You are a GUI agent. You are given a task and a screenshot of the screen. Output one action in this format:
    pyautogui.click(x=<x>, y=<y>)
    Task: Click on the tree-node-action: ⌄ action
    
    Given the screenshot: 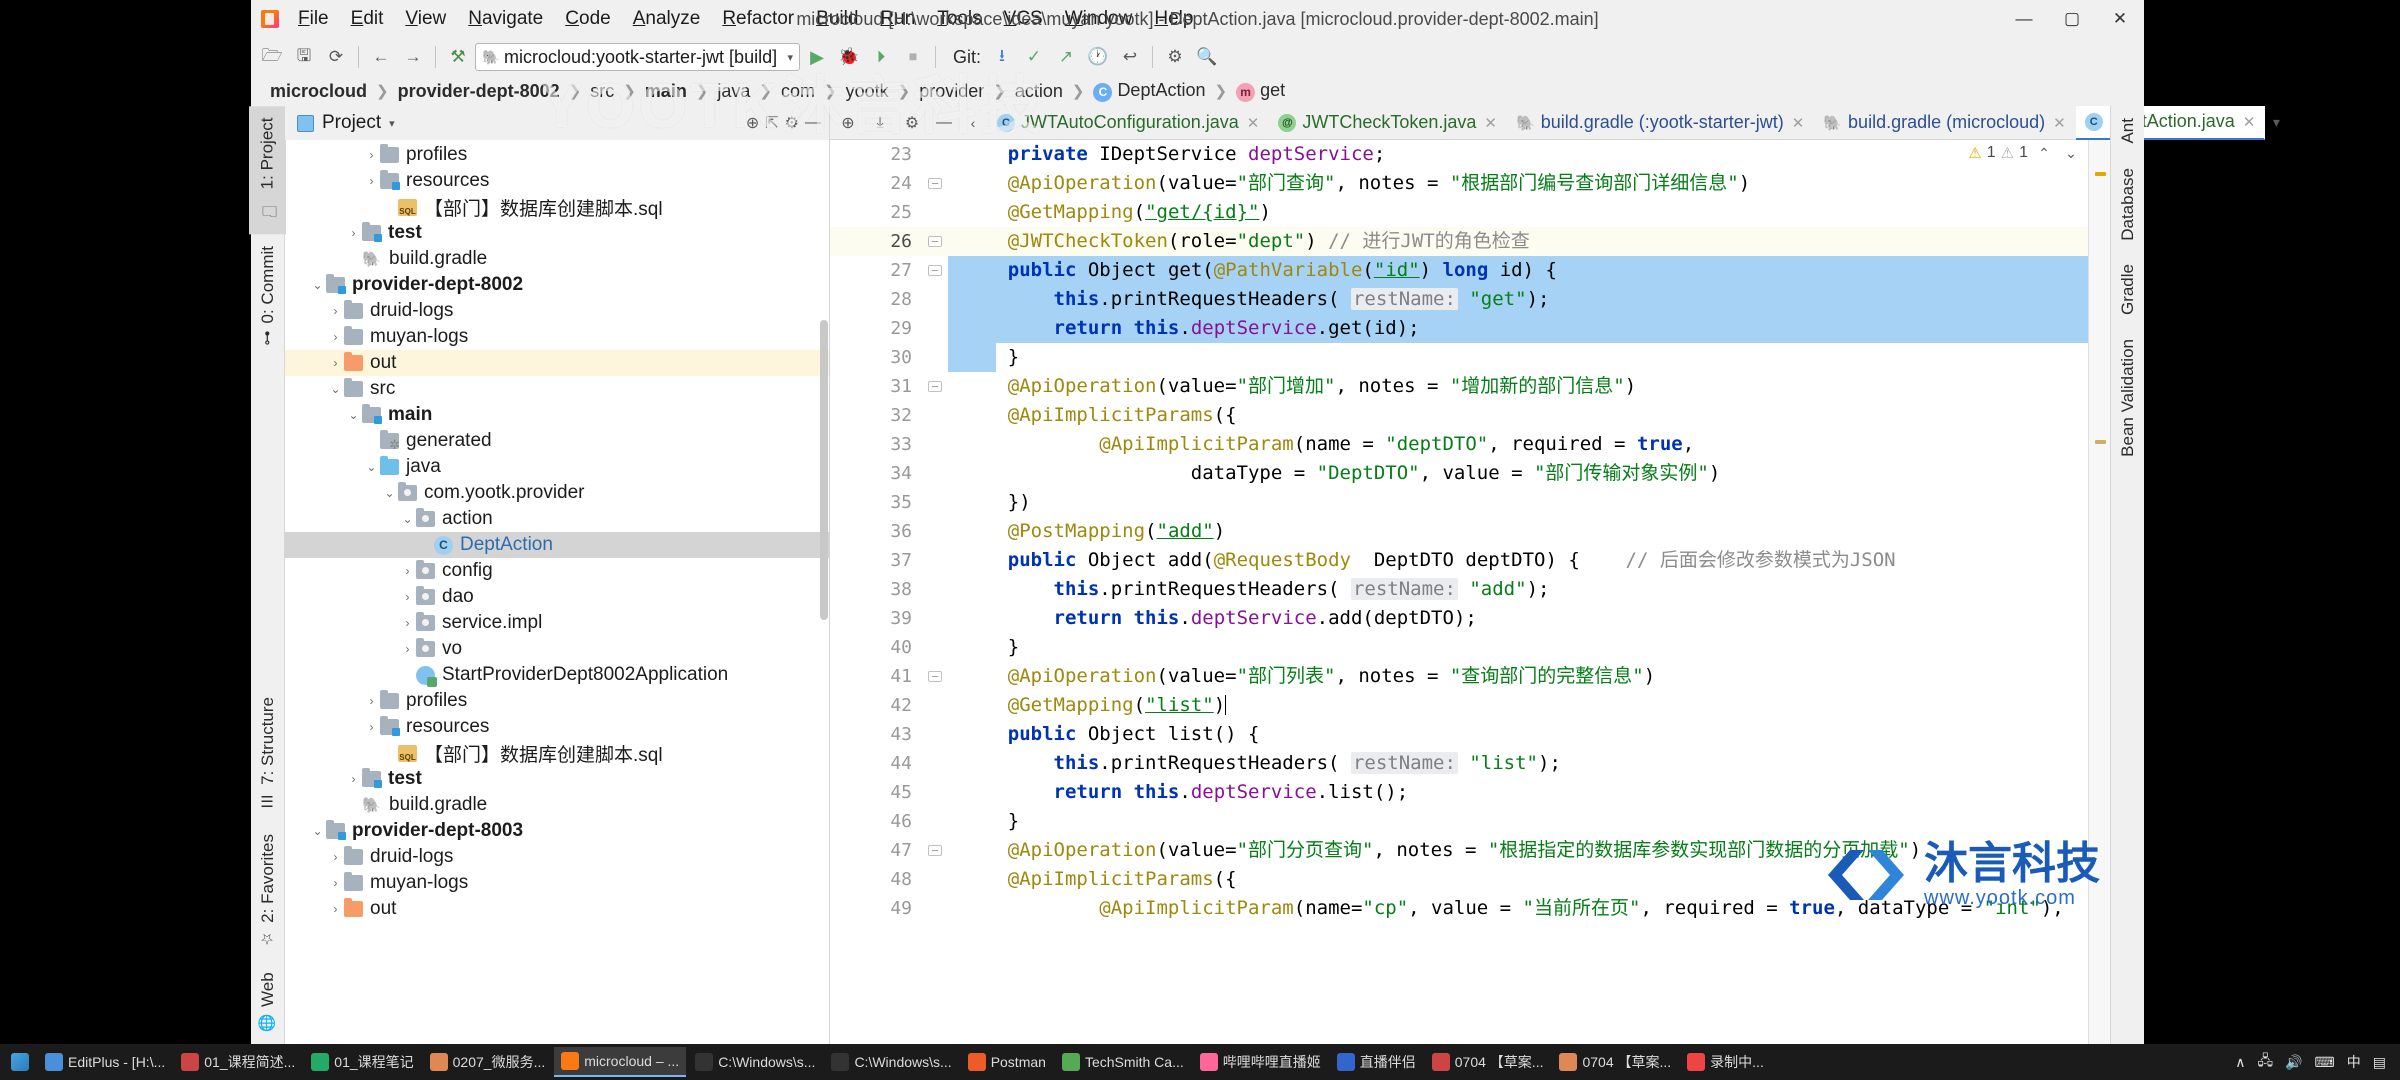 What is the action you would take?
    pyautogui.click(x=557, y=519)
    